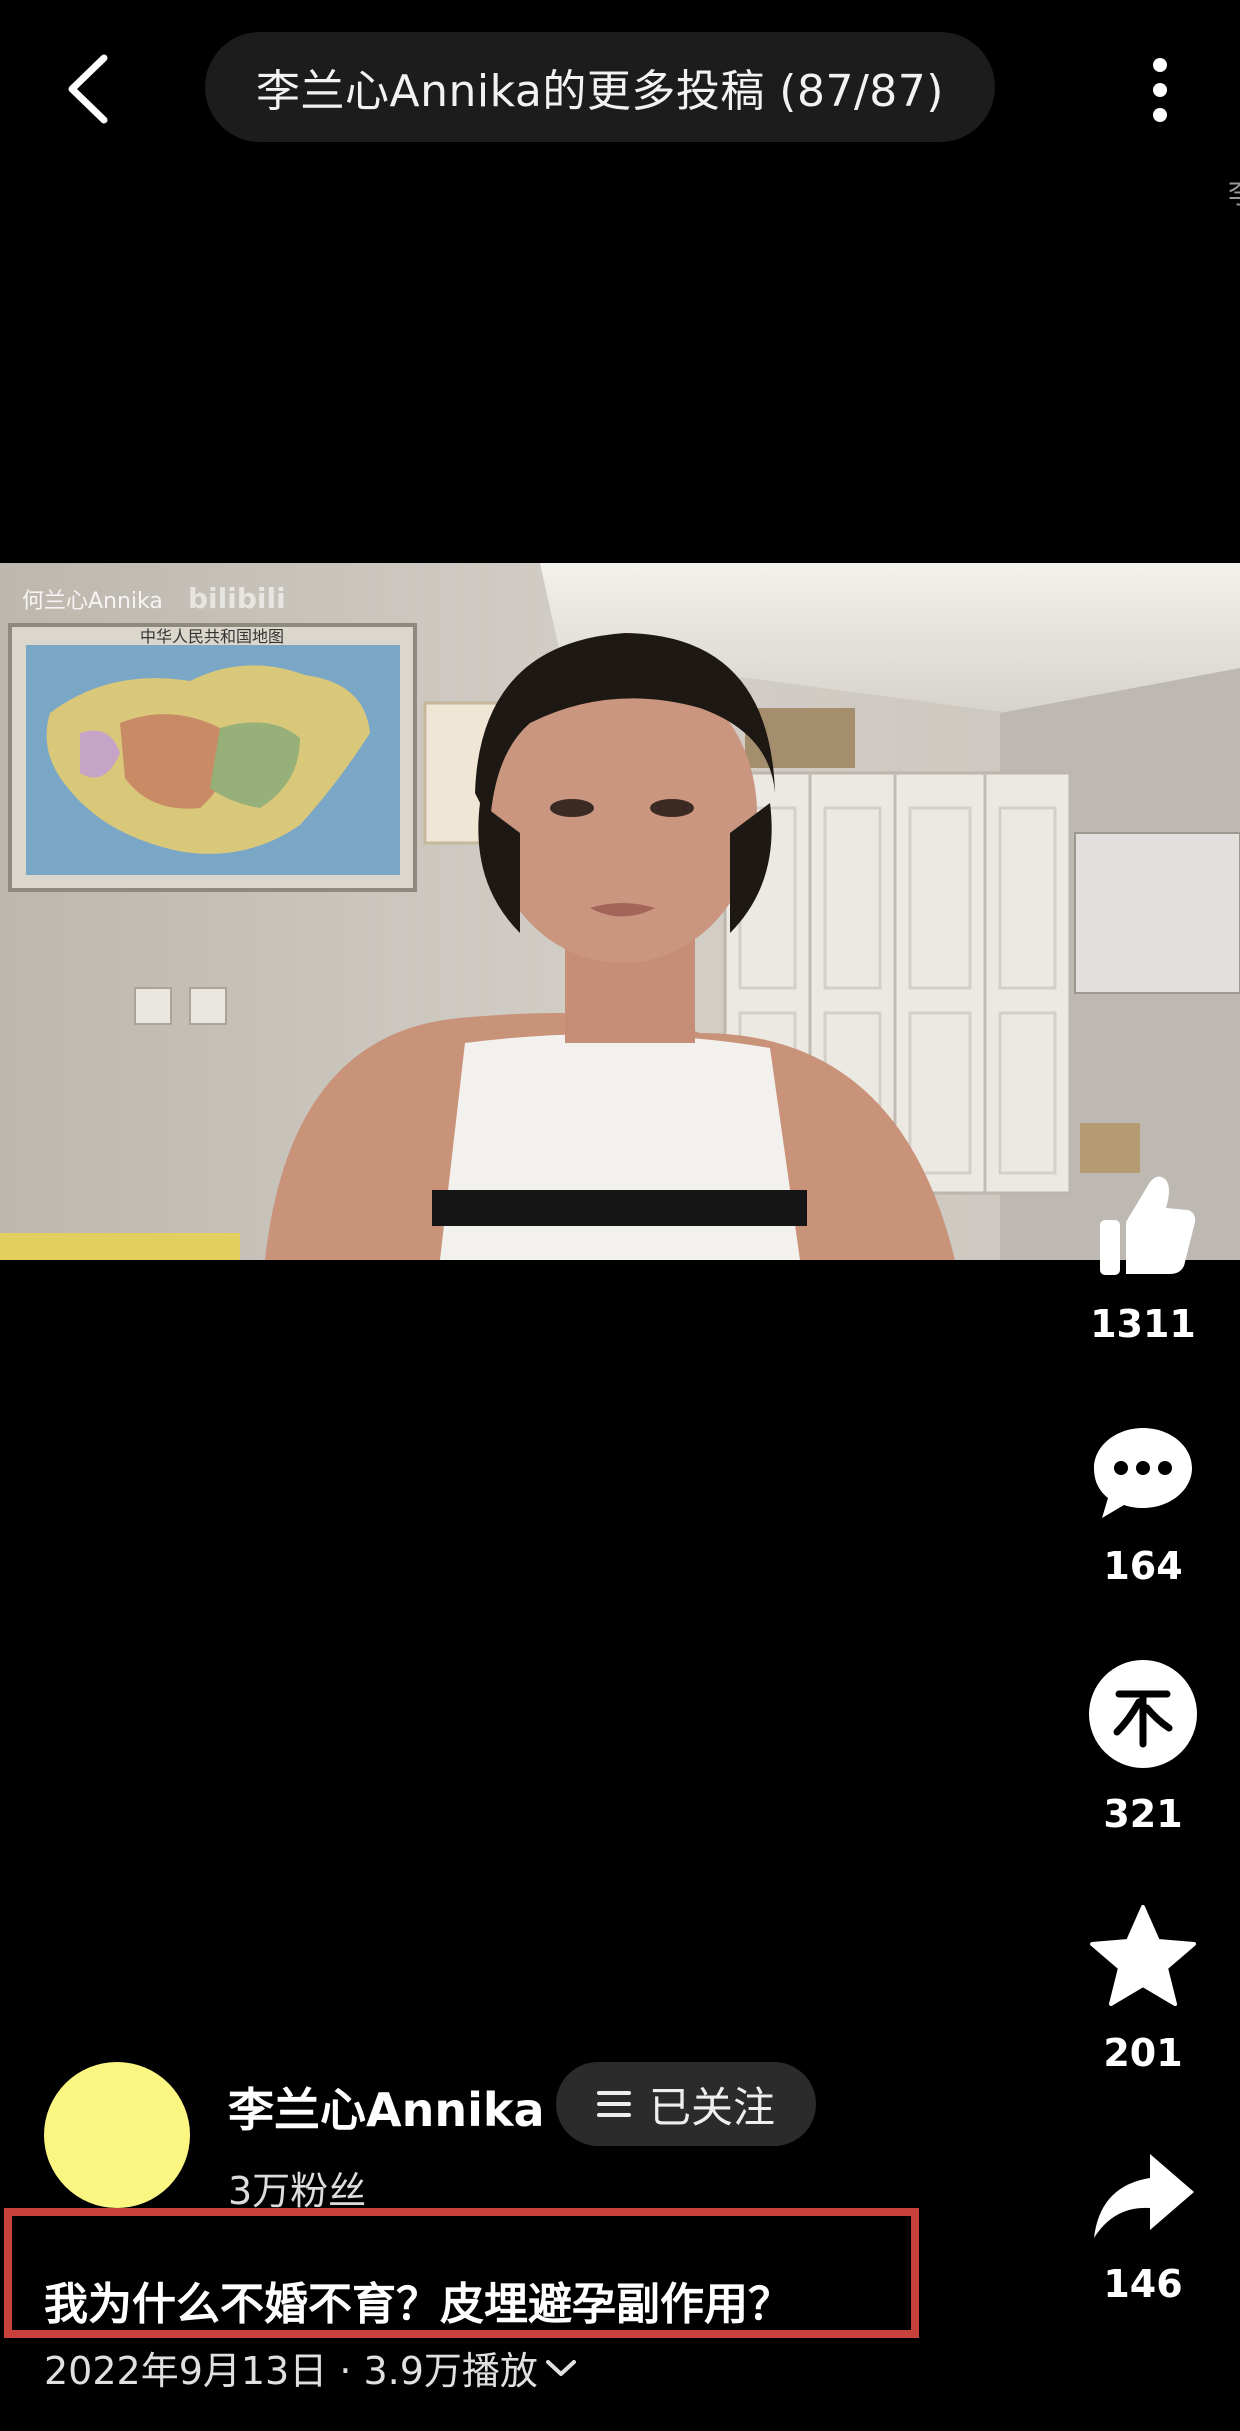  I want to click on follow-label: 已关注, so click(711, 2107).